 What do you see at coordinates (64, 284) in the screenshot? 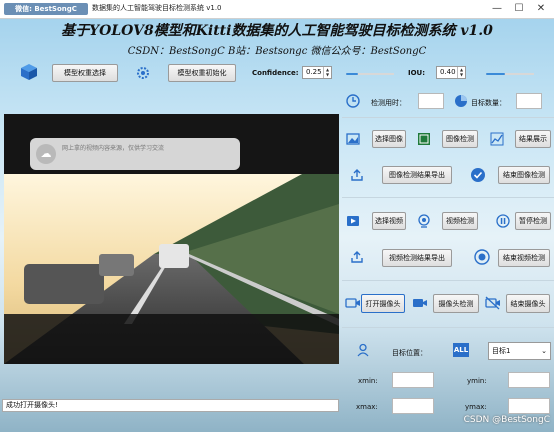
I see `car-shape` at bounding box center [64, 284].